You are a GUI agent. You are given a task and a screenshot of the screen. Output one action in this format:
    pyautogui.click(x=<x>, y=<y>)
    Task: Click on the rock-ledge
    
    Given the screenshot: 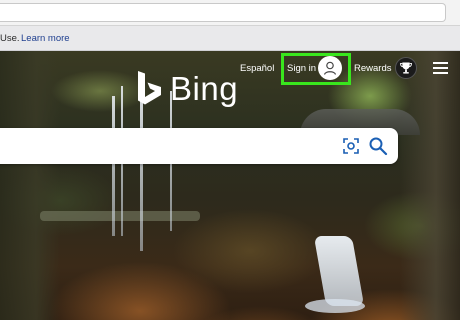 What is the action you would take?
    pyautogui.click(x=120, y=216)
    